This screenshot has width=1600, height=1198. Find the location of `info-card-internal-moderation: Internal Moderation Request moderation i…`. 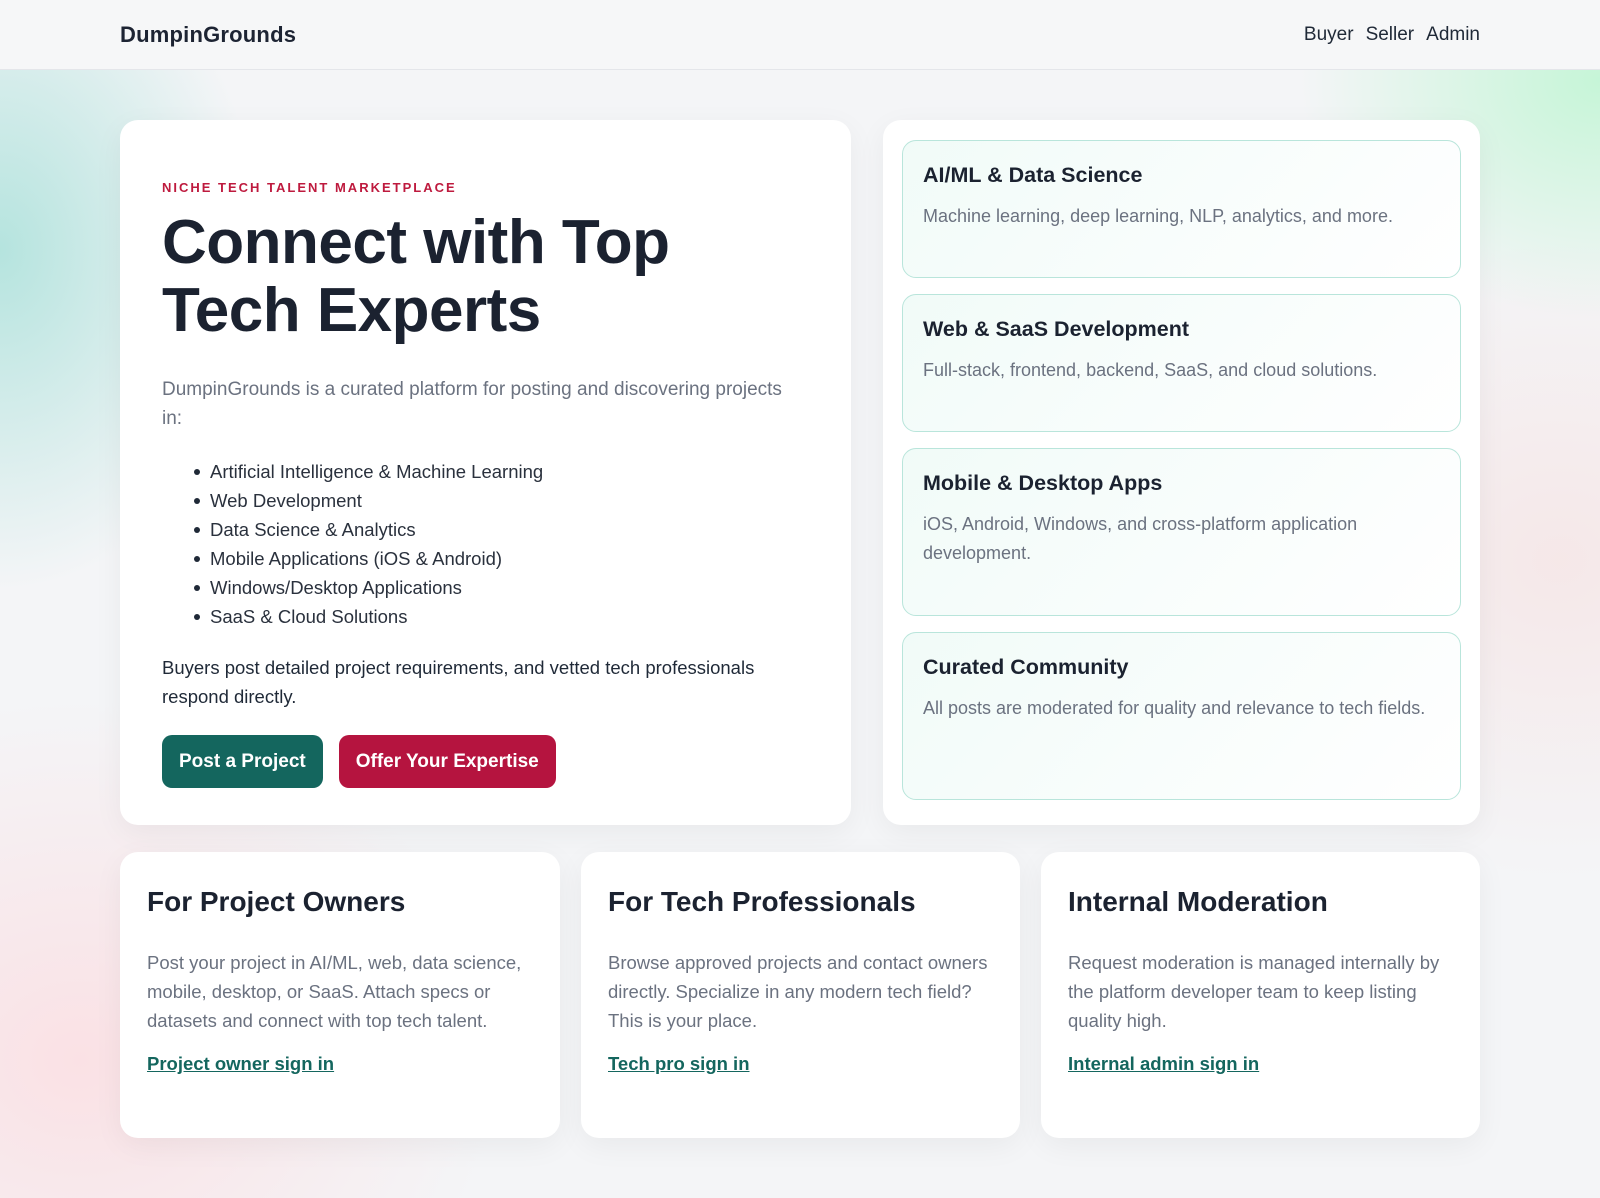

info-card-internal-moderation: Internal Moderation Request moderation i… is located at coordinates (1260, 995).